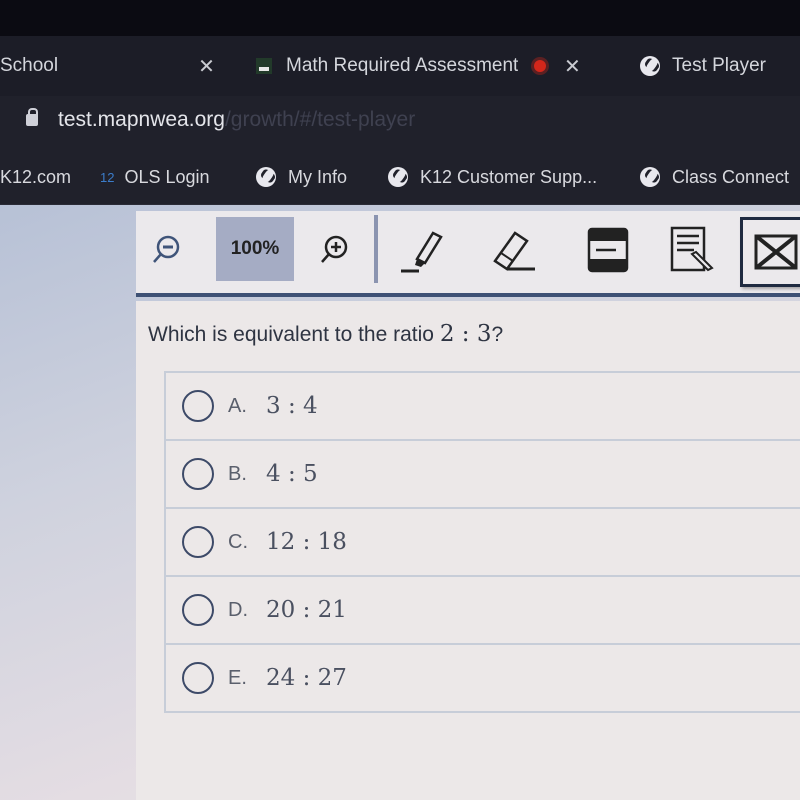 Image resolution: width=800 pixels, height=800 pixels. Describe the element at coordinates (376, 249) in the screenshot. I see `toolbar-divider` at that location.